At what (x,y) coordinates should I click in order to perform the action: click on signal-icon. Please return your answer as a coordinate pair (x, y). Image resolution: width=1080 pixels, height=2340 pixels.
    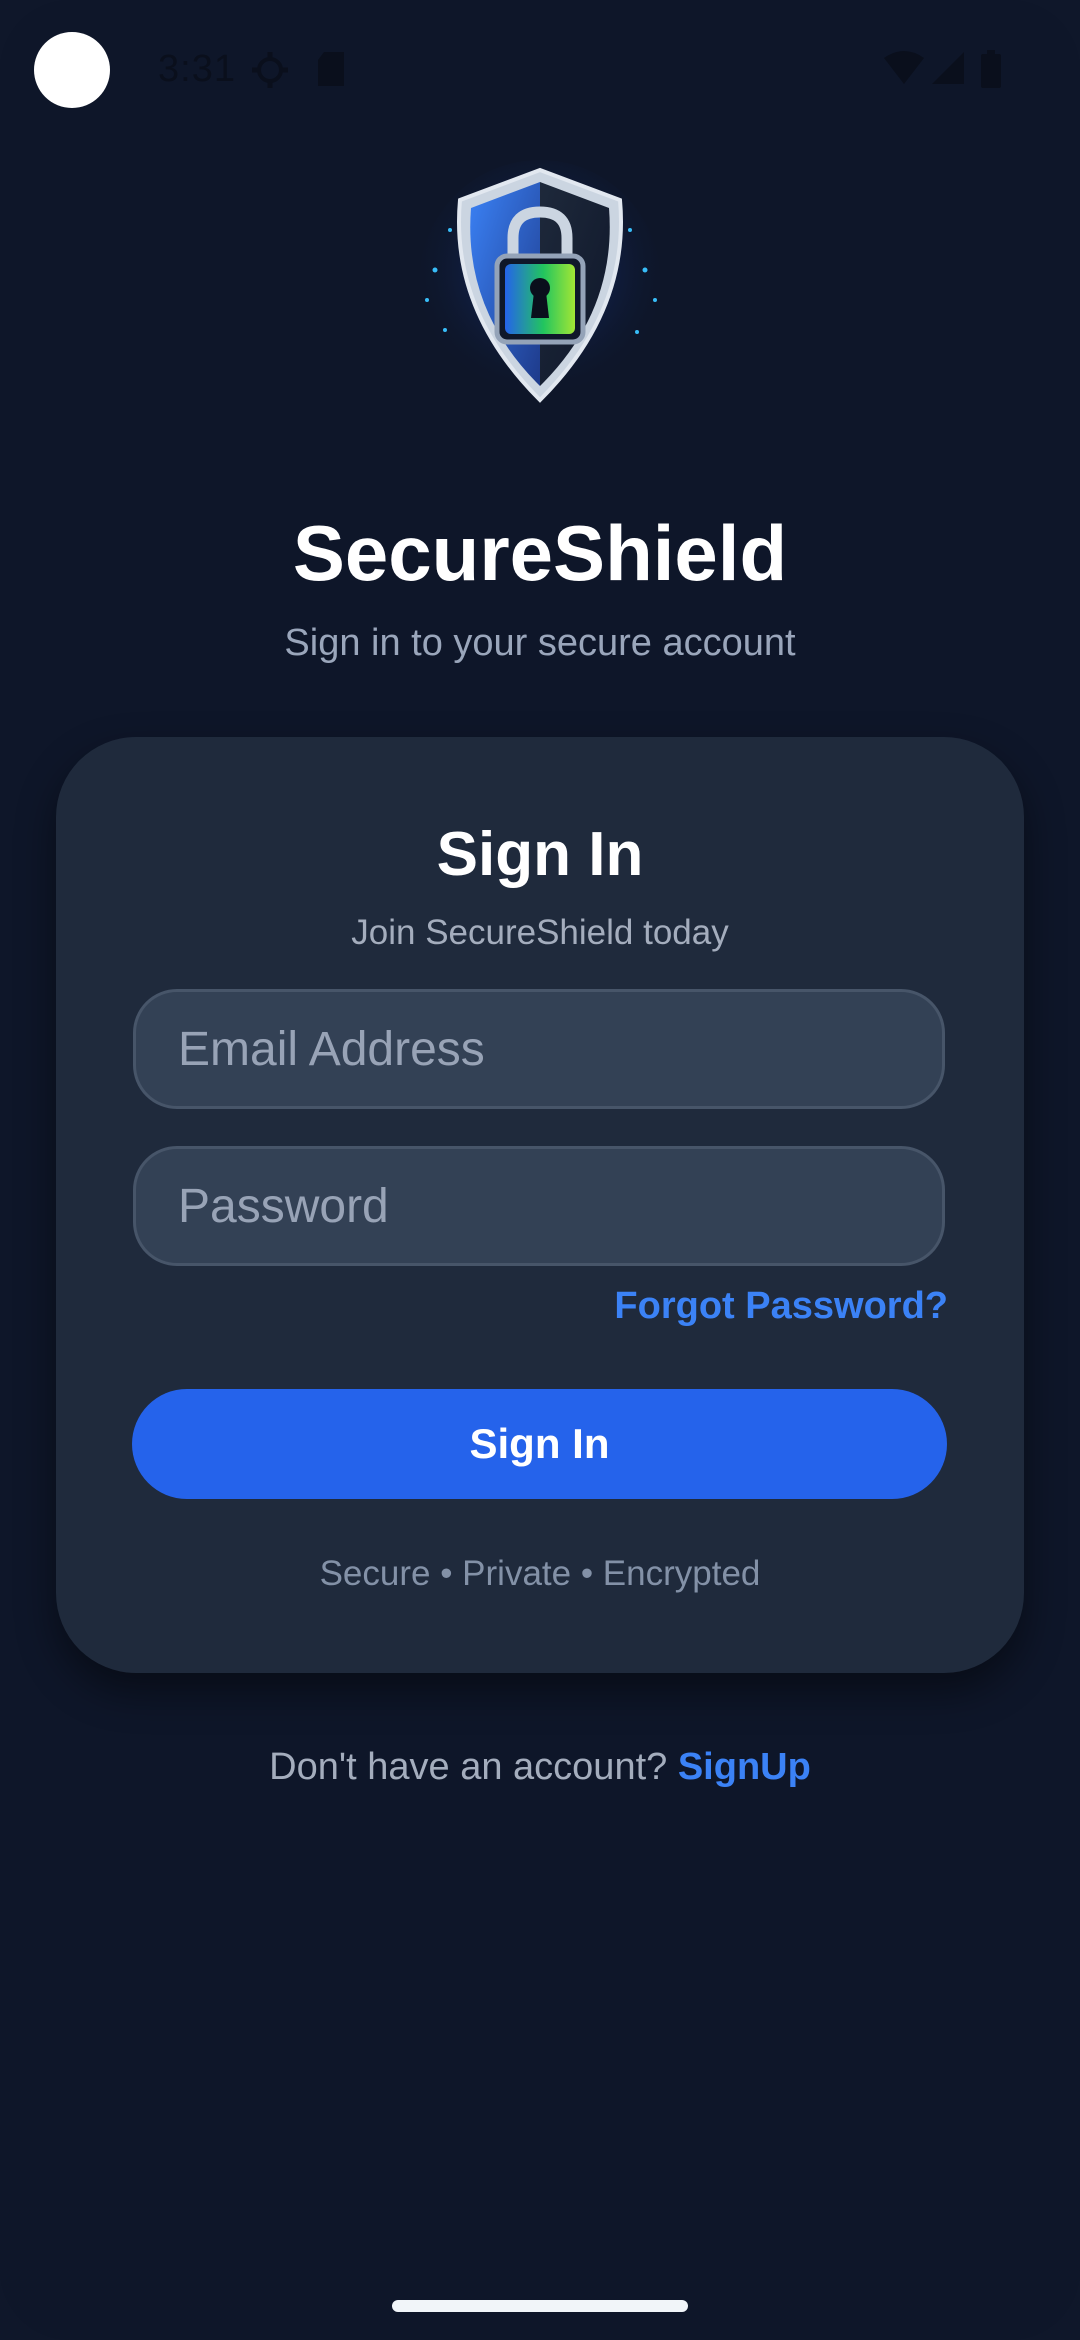
    Looking at the image, I should click on (948, 68).